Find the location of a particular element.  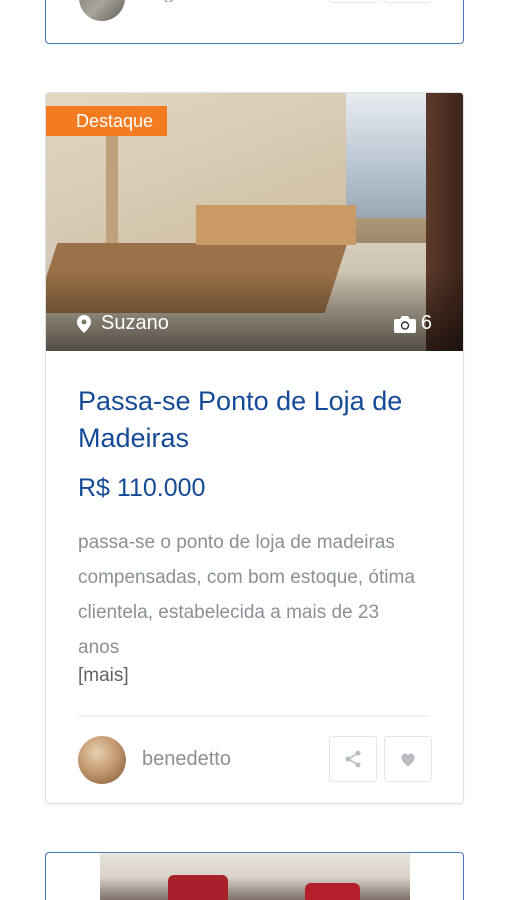

next-listing-card is located at coordinates (254, 876).